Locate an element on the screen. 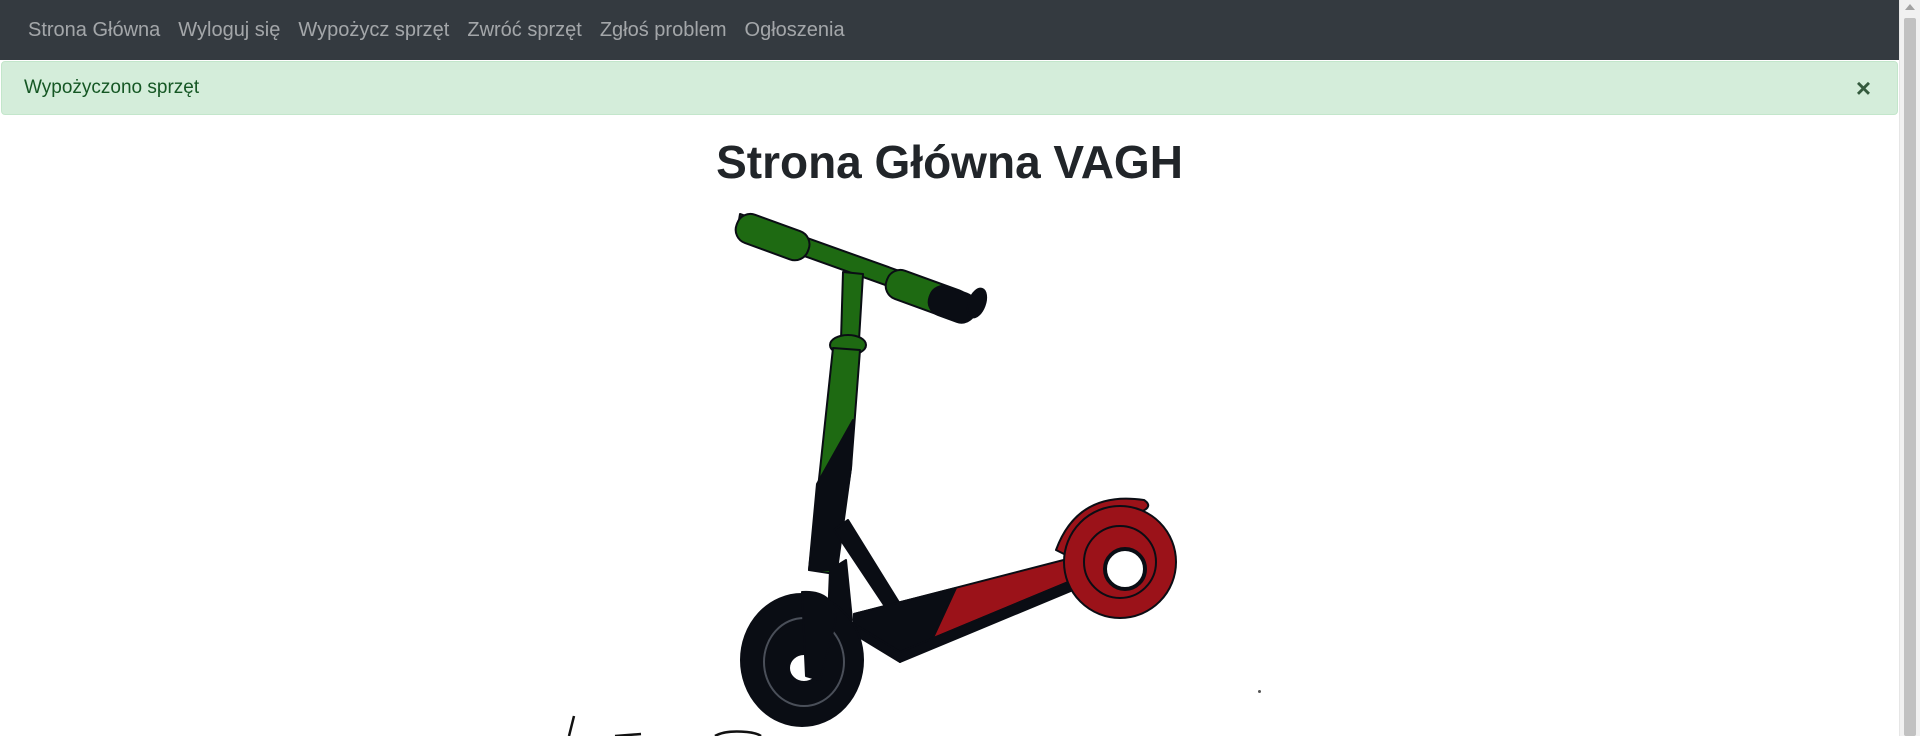 Image resolution: width=1920 pixels, height=736 pixels. scrollbar-thumb is located at coordinates (1910, 377).